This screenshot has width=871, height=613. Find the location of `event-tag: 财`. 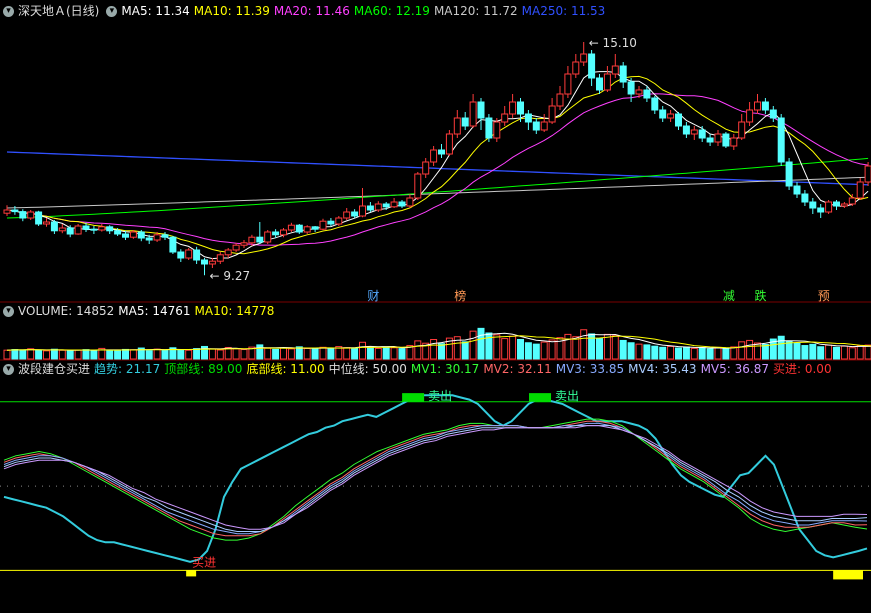

event-tag: 财 is located at coordinates (373, 296).